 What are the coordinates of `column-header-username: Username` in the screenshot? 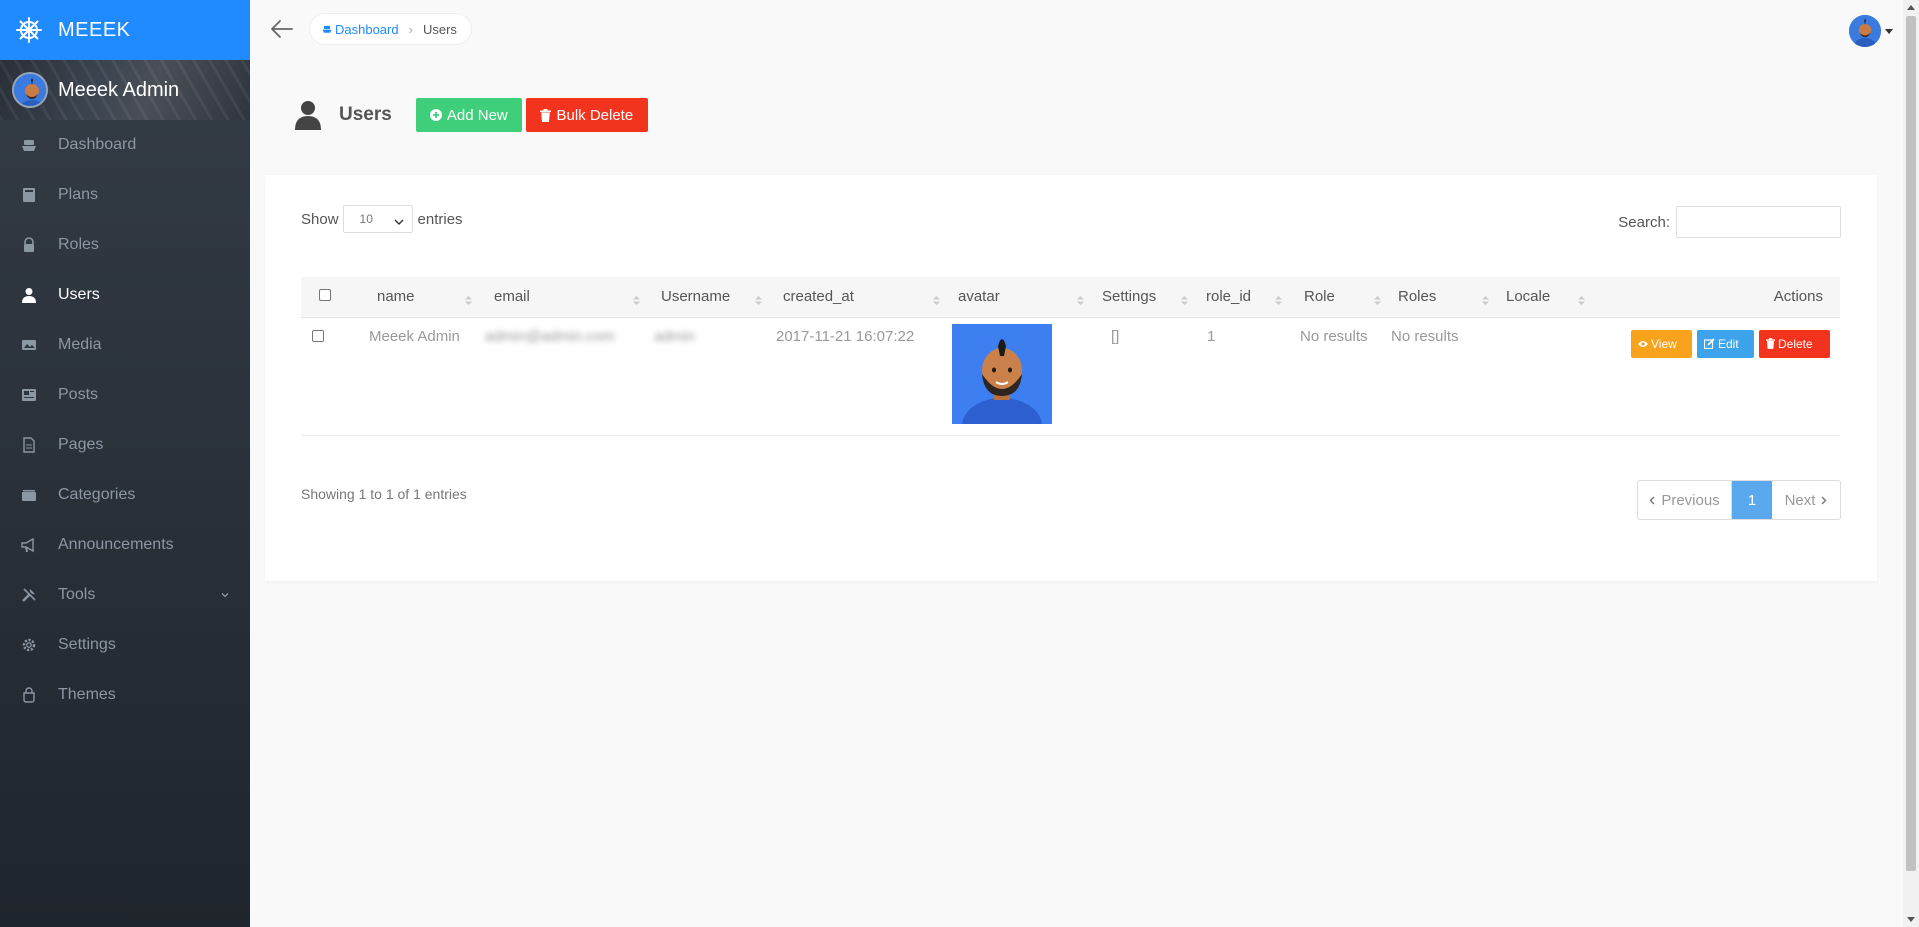 It's located at (711, 297).